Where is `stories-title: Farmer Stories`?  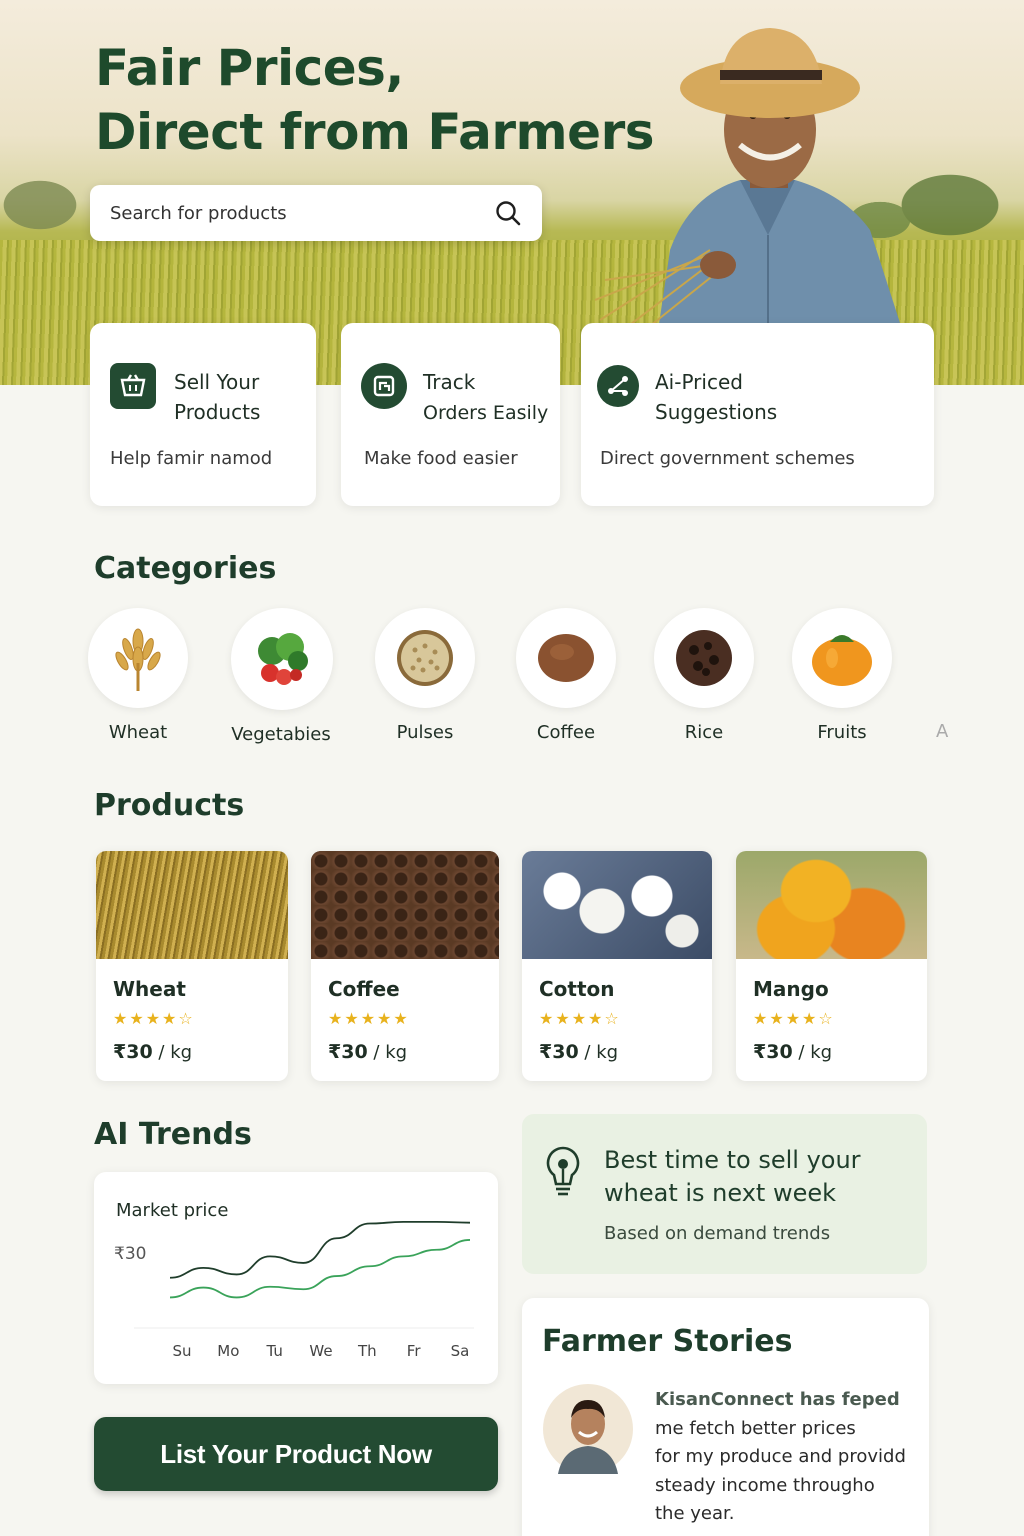
stories-title: Farmer Stories is located at coordinates (667, 1341).